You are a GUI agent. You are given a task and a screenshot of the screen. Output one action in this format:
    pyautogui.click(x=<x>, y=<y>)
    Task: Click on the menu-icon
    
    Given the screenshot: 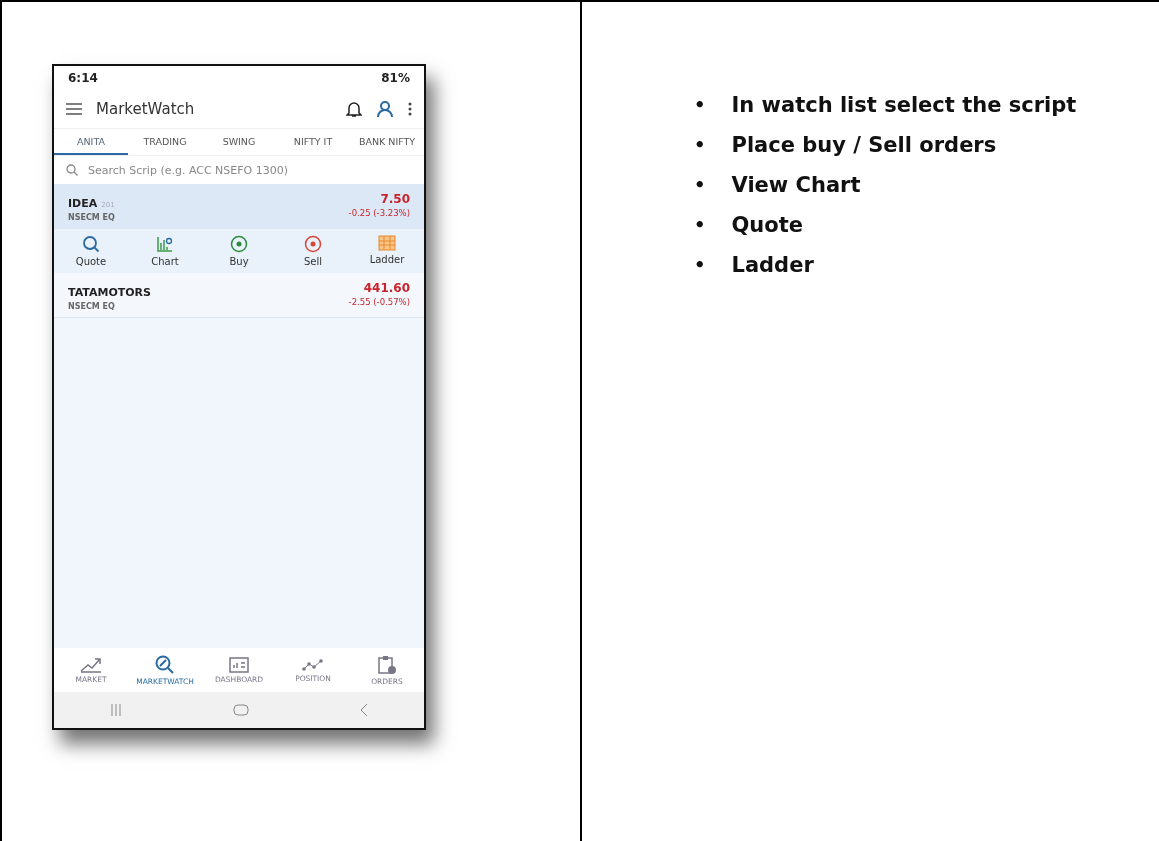 What is the action you would take?
    pyautogui.click(x=74, y=109)
    